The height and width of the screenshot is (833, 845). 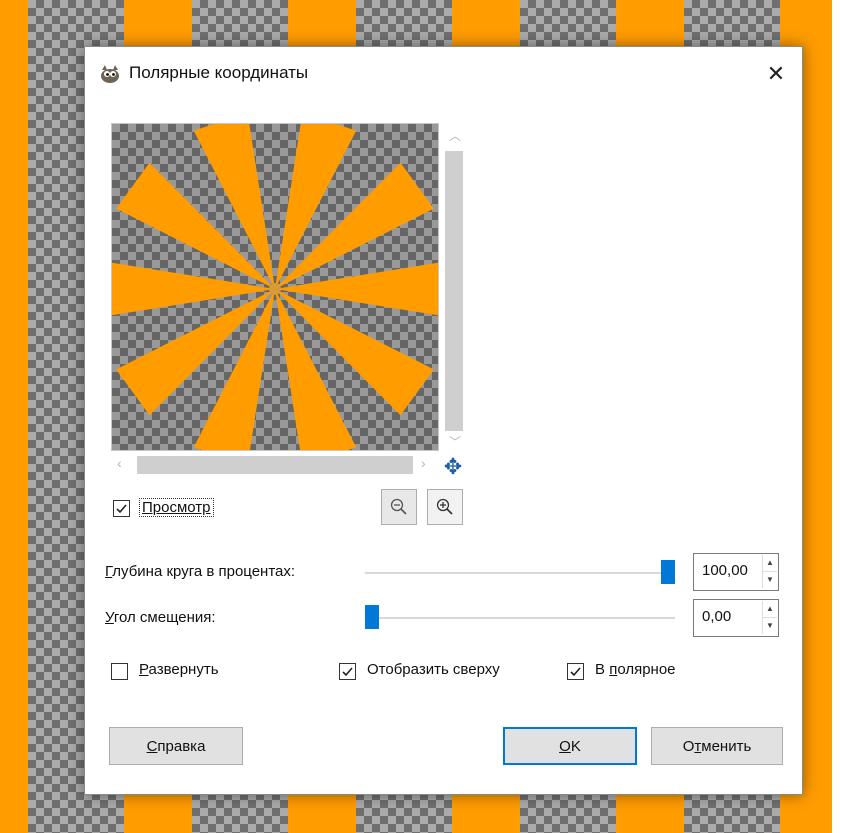 What do you see at coordinates (164, 617) in the screenshot?
I see `angle-label-text: гол смещения:` at bounding box center [164, 617].